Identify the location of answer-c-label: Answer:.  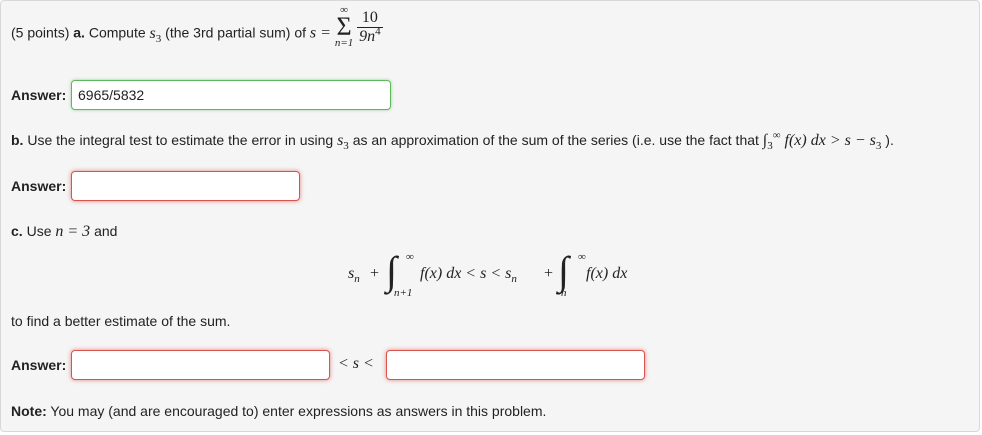
(39, 365).